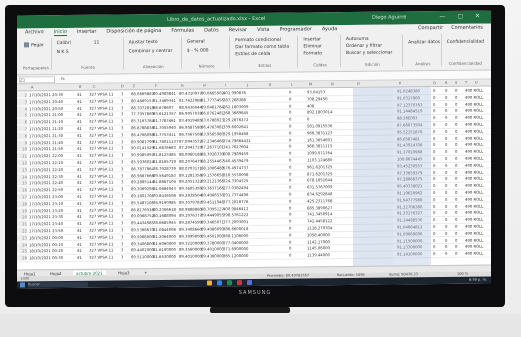  Describe the element at coordinates (46, 196) in the screenshot. I see `cell-date: 17/10/2021 23:00` at that location.